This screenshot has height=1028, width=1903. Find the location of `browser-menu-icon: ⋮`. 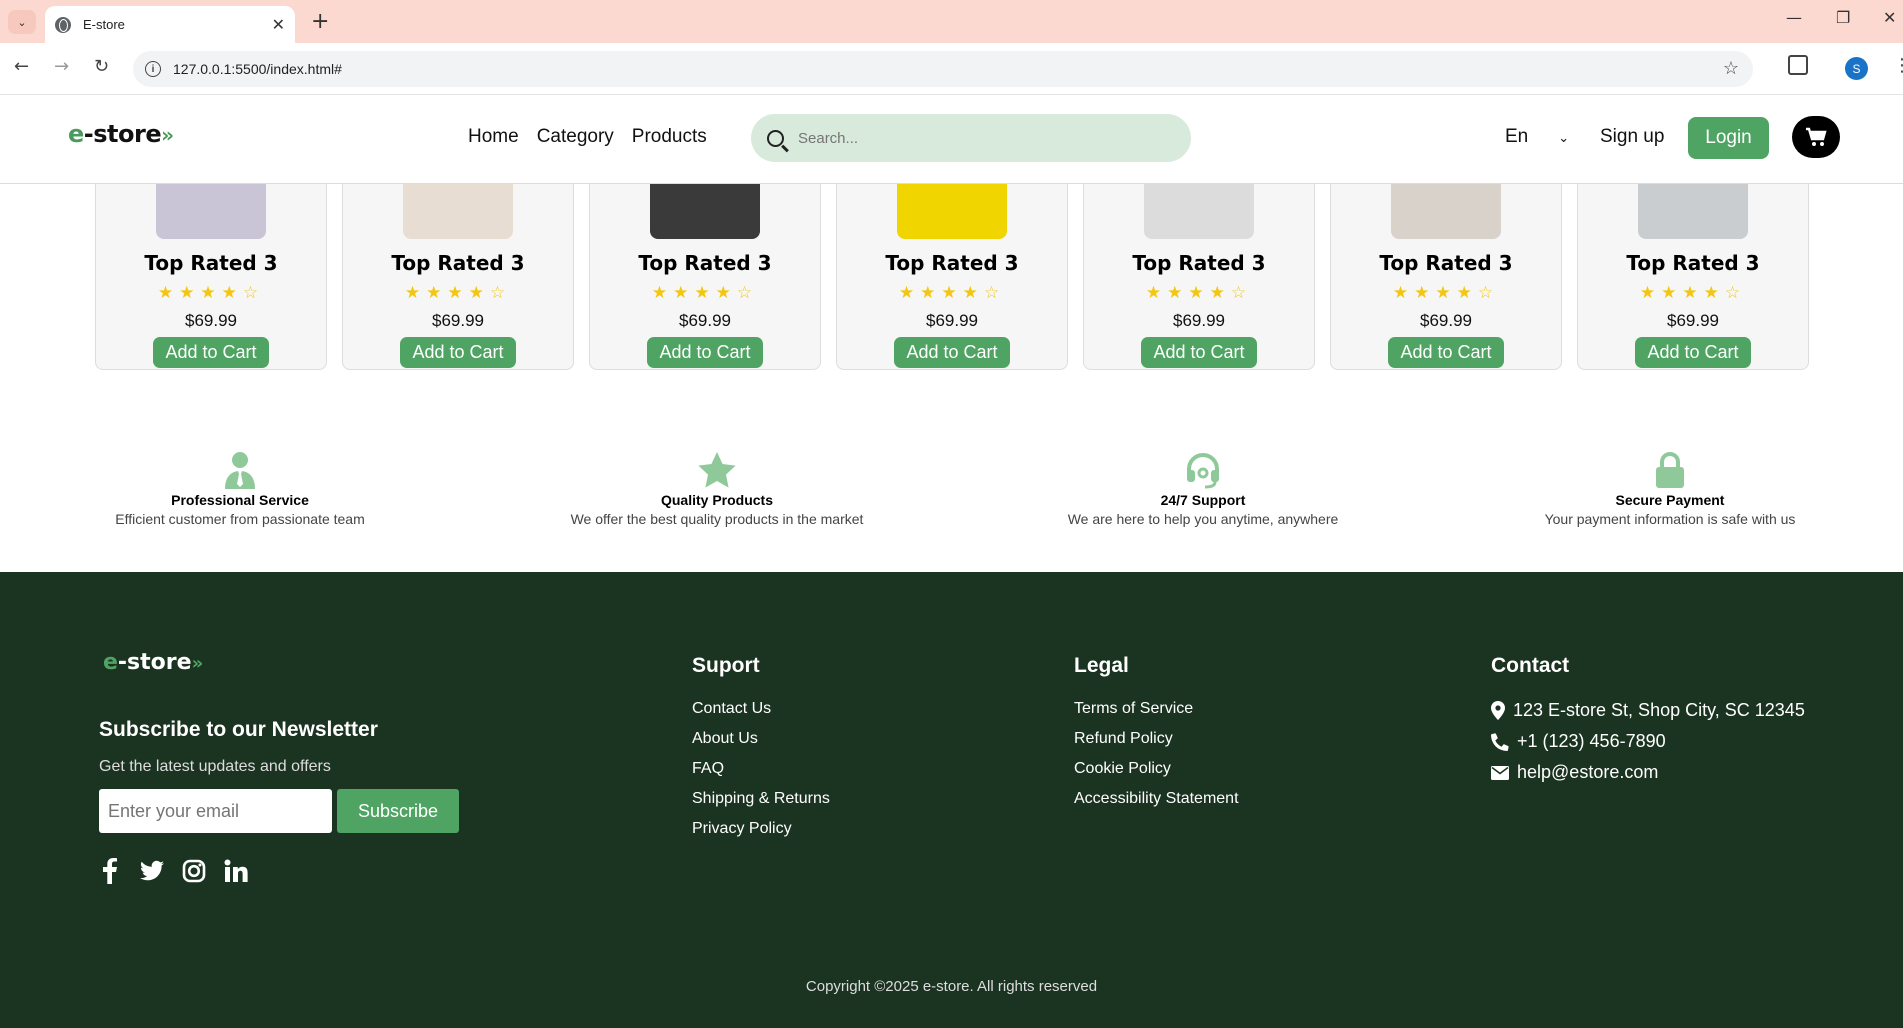

browser-menu-icon: ⋮ is located at coordinates (1898, 65).